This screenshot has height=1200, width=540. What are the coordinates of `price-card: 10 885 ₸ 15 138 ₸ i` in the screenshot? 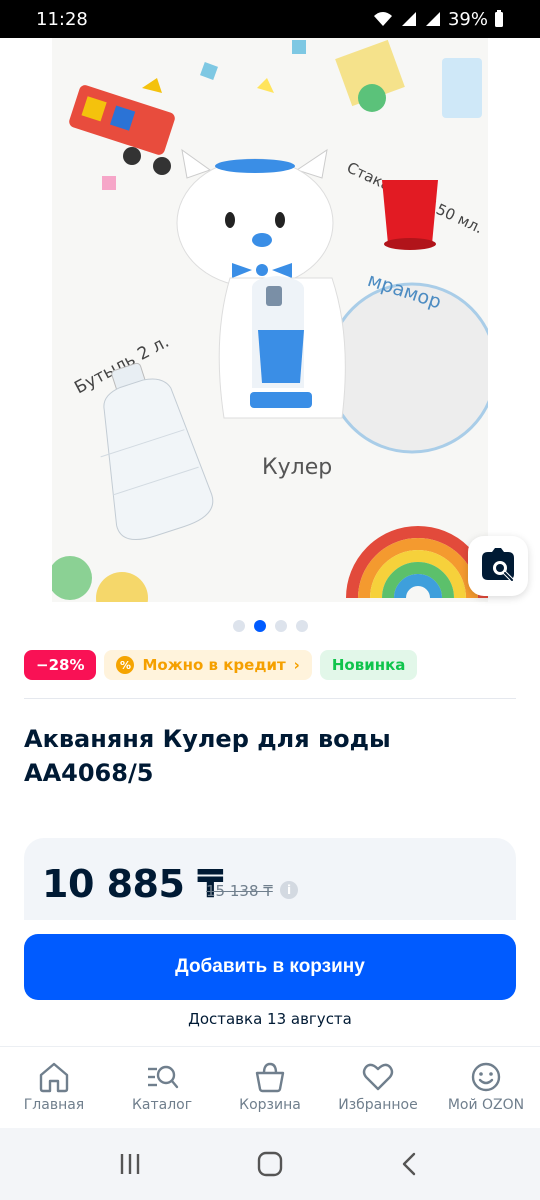 It's located at (270, 879).